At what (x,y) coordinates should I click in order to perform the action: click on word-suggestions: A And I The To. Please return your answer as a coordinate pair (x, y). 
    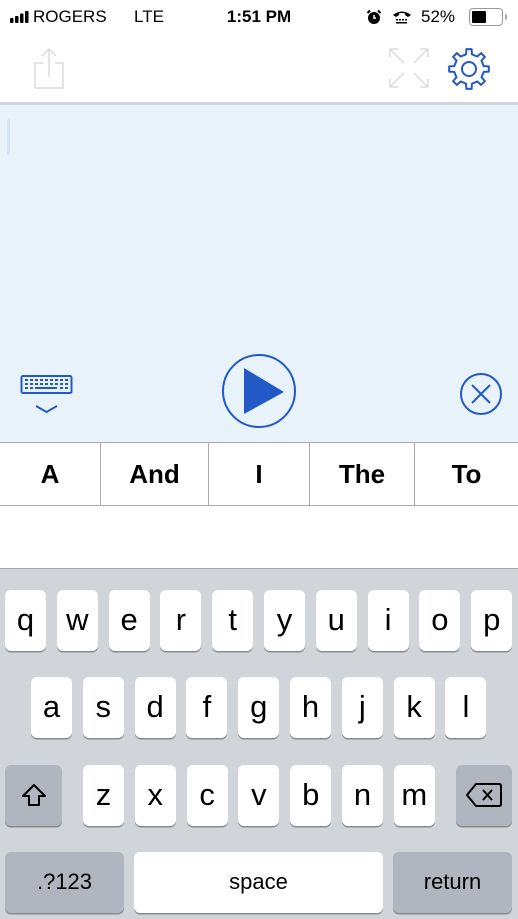
    Looking at the image, I should click on (259, 474).